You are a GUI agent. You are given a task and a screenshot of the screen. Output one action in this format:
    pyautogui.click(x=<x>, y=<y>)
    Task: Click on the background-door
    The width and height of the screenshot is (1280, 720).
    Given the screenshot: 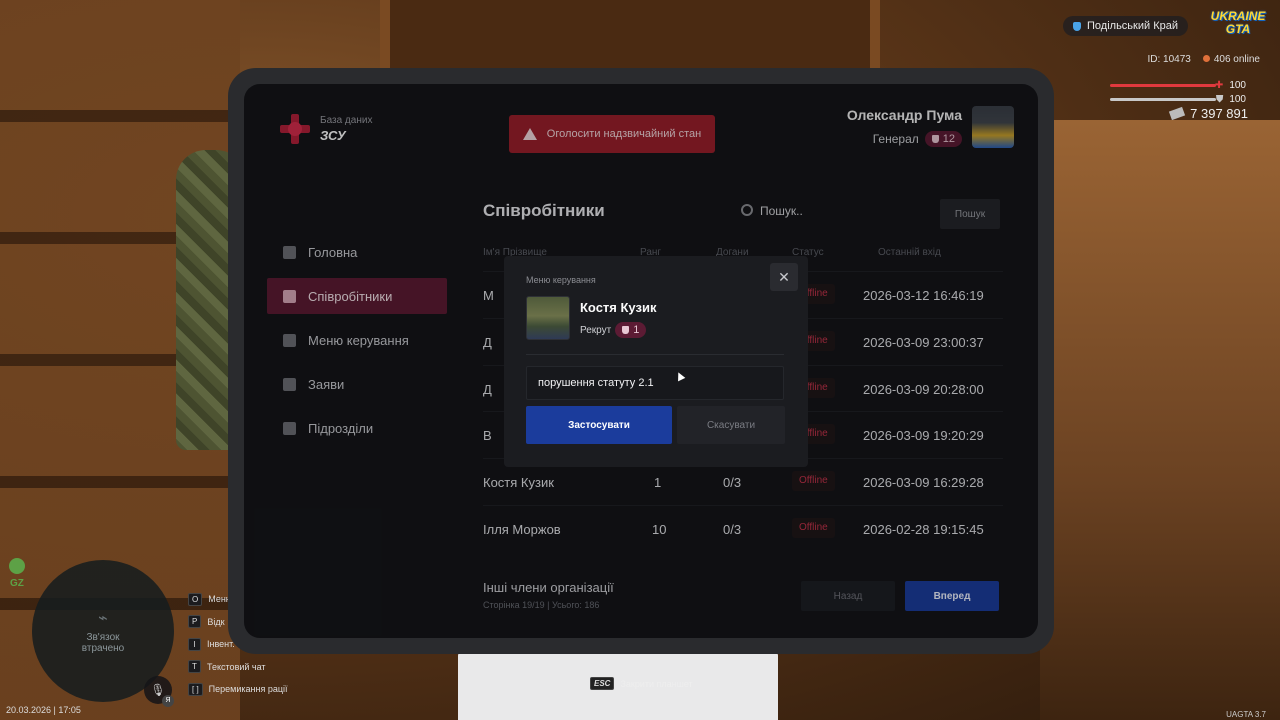 What is the action you would take?
    pyautogui.click(x=630, y=35)
    